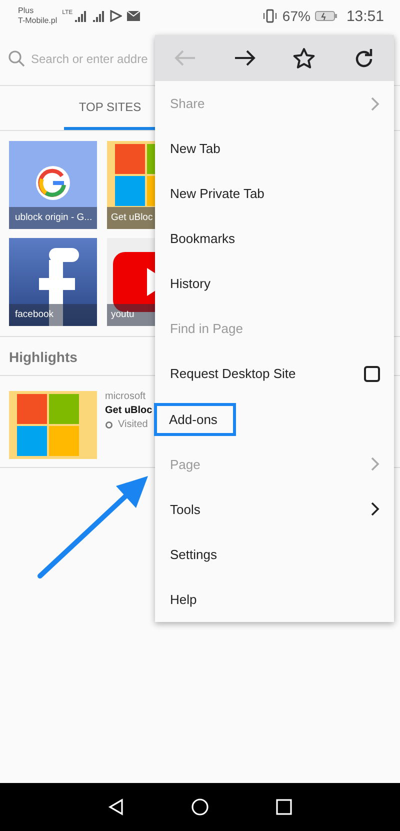 The image size is (400, 831). What do you see at coordinates (183, 599) in the screenshot?
I see `menu-item: Help` at bounding box center [183, 599].